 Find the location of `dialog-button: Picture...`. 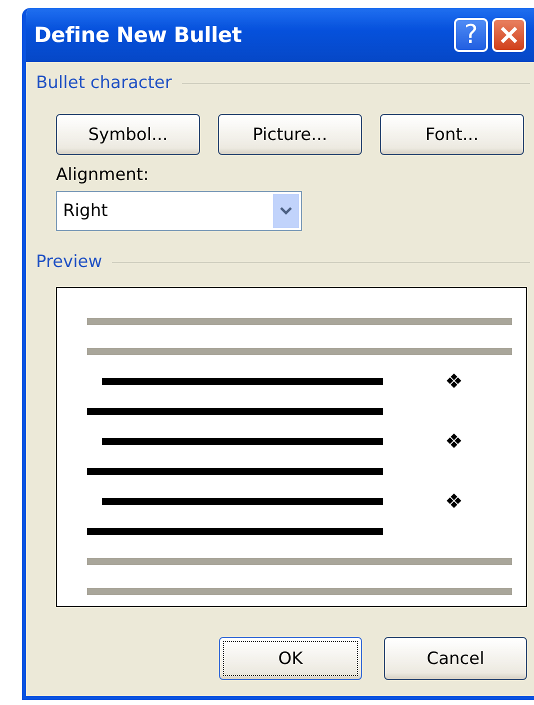

dialog-button: Picture... is located at coordinates (290, 134).